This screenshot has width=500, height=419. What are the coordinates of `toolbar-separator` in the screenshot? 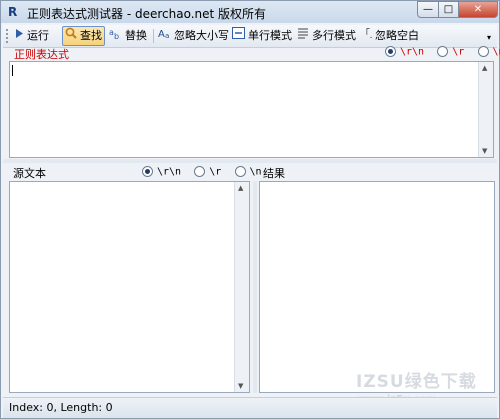 It's located at (153, 36).